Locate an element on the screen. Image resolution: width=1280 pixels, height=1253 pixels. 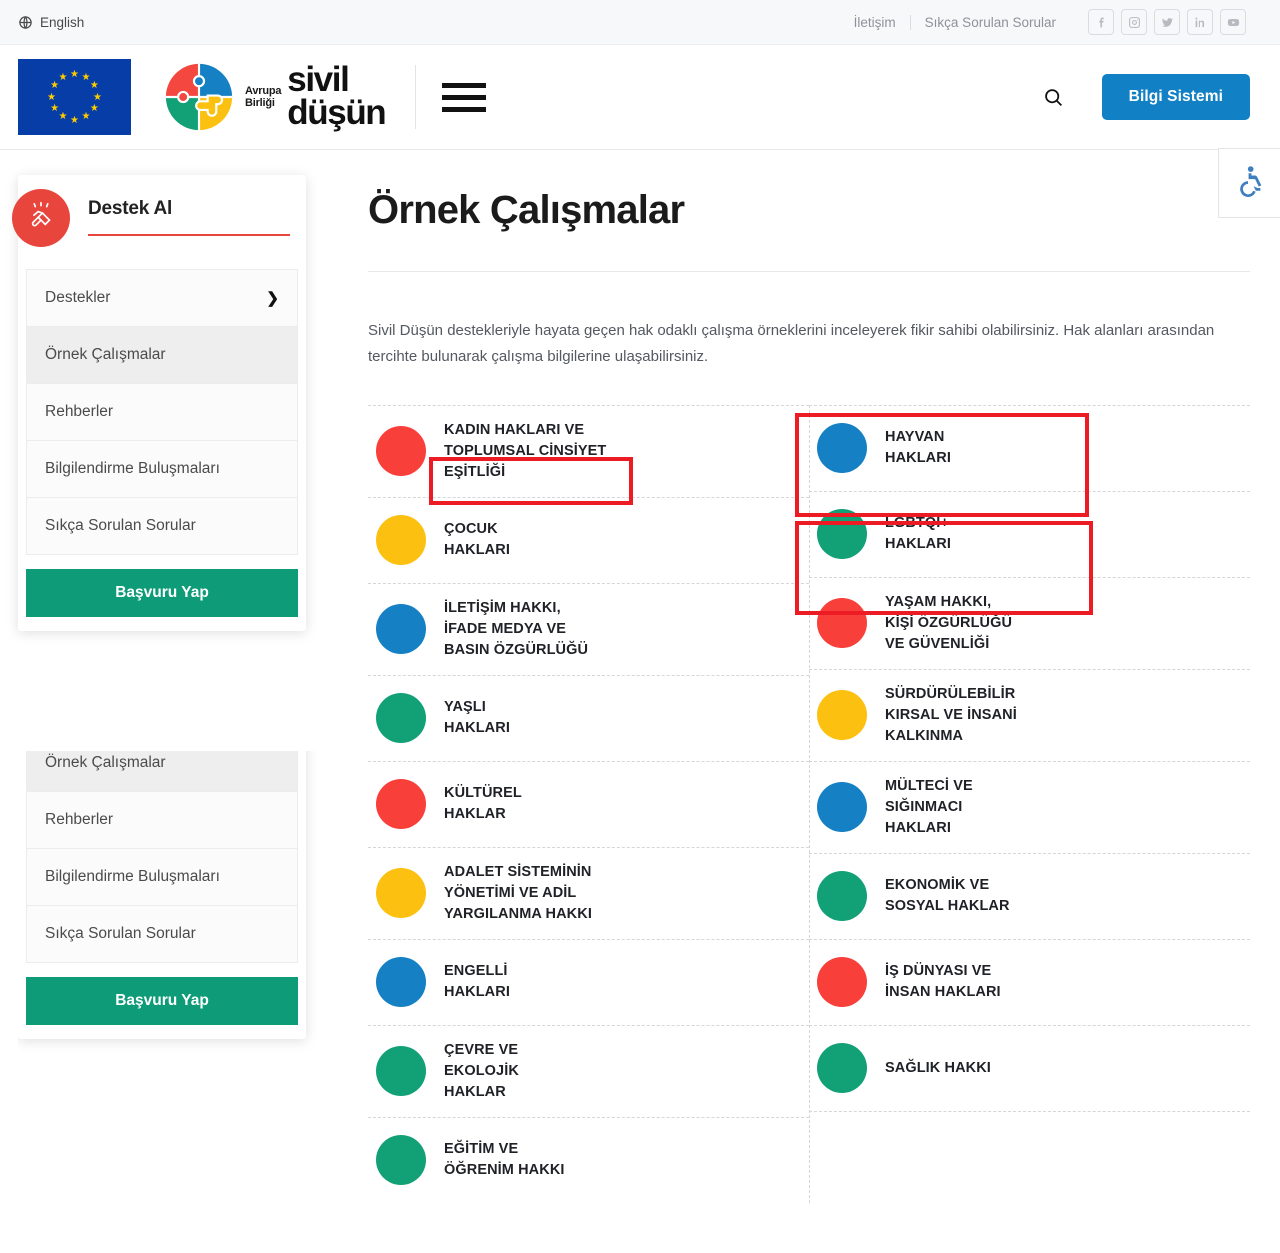
rights-category-item: İŞ DÜNYASI VE İNSAN HAKLARI is located at coordinates (1029, 981).